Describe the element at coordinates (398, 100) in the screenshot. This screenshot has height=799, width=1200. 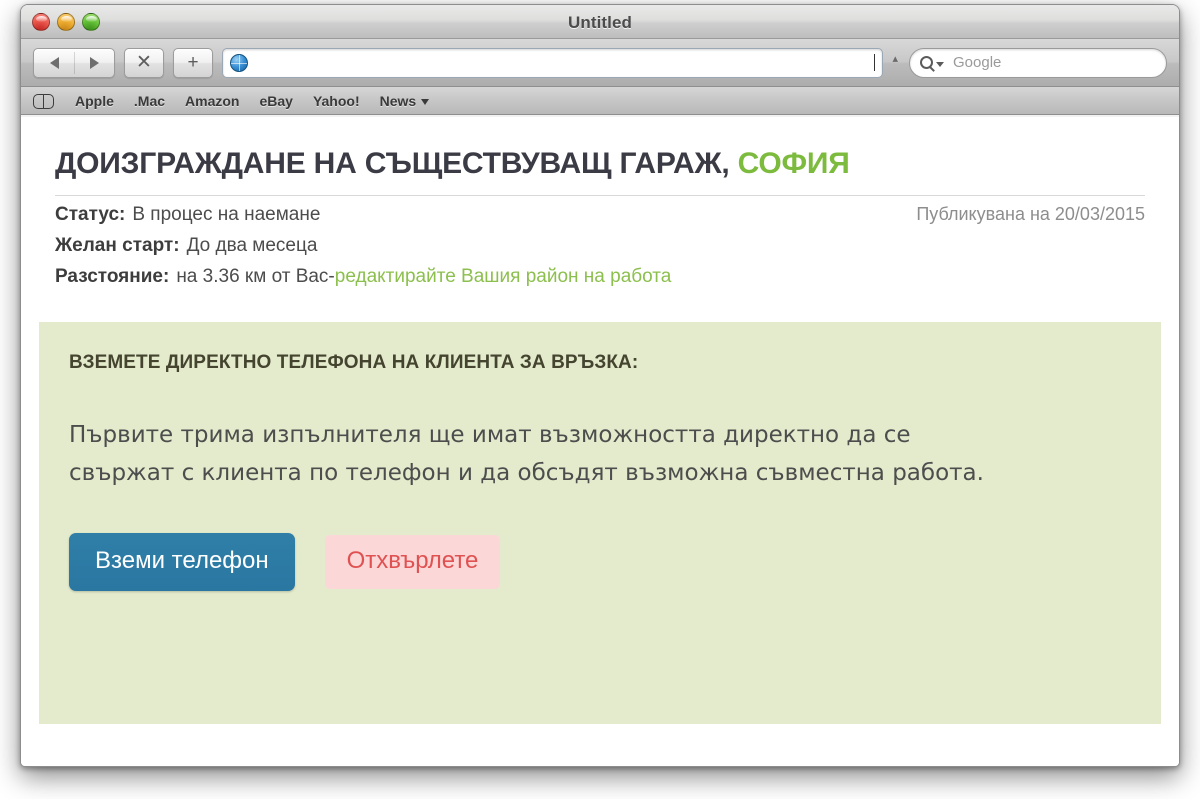
I see `bookmark-label: News` at that location.